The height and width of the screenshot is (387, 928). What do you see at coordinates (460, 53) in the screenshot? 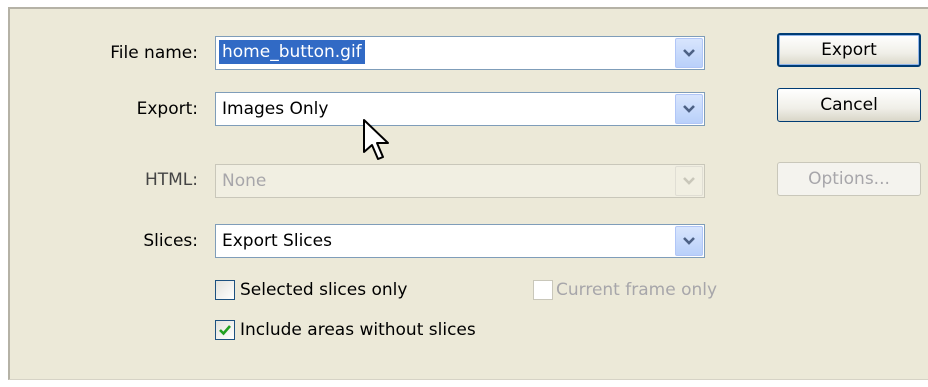
I see `file-name-combo: home_button.gif` at bounding box center [460, 53].